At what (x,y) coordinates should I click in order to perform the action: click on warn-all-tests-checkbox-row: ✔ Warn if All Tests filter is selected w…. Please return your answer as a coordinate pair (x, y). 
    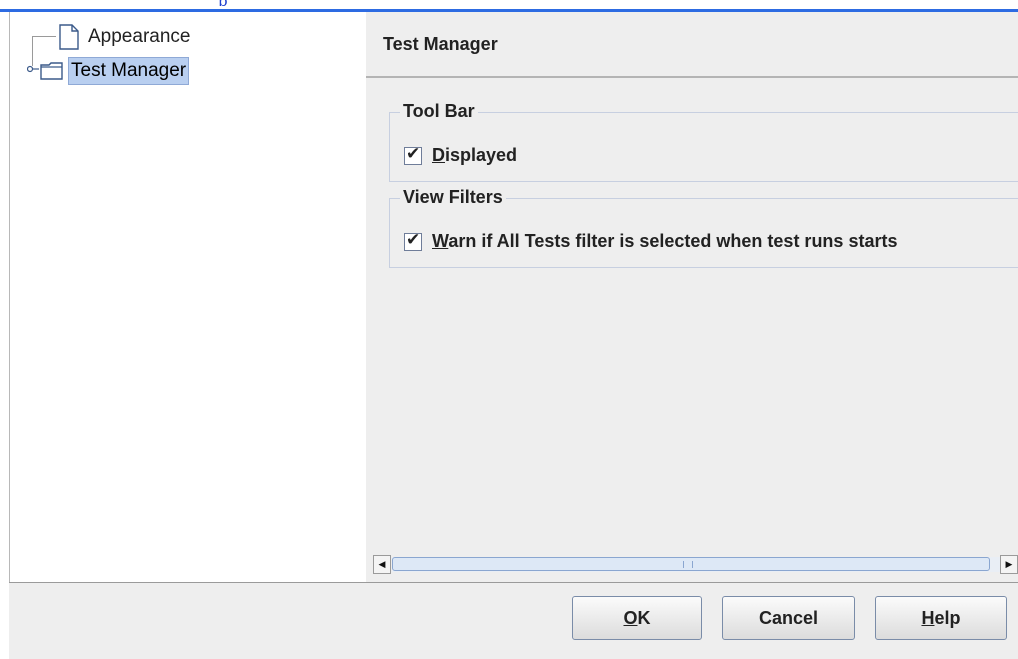
    Looking at the image, I should click on (651, 240).